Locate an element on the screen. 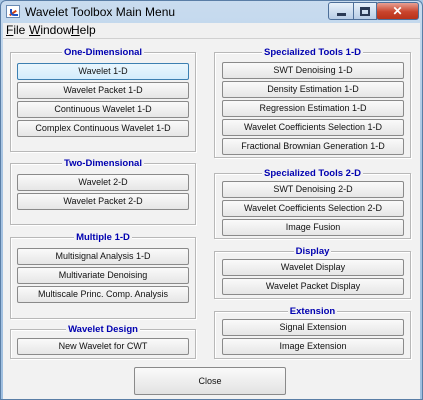  window-title: Wavelet Toolbox Main Menu is located at coordinates (100, 12).